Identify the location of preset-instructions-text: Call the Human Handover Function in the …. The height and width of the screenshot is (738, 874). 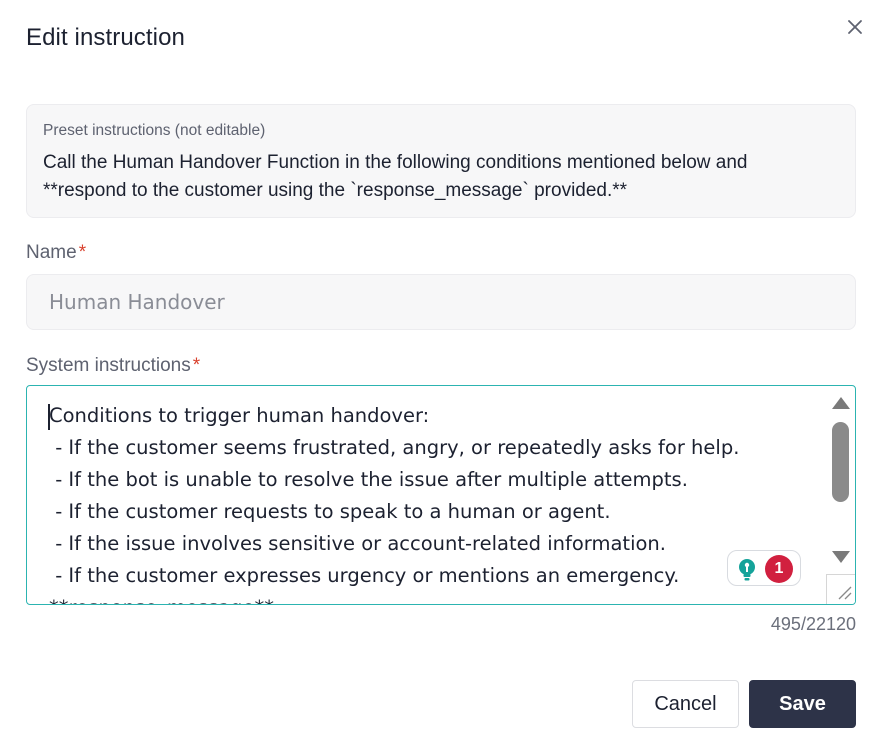
(395, 176).